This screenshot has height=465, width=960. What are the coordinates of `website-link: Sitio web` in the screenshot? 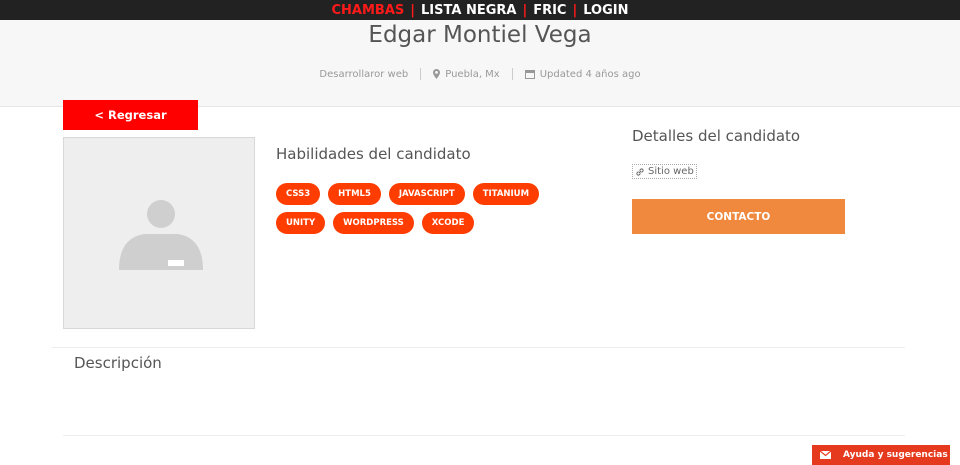 It's located at (664, 171).